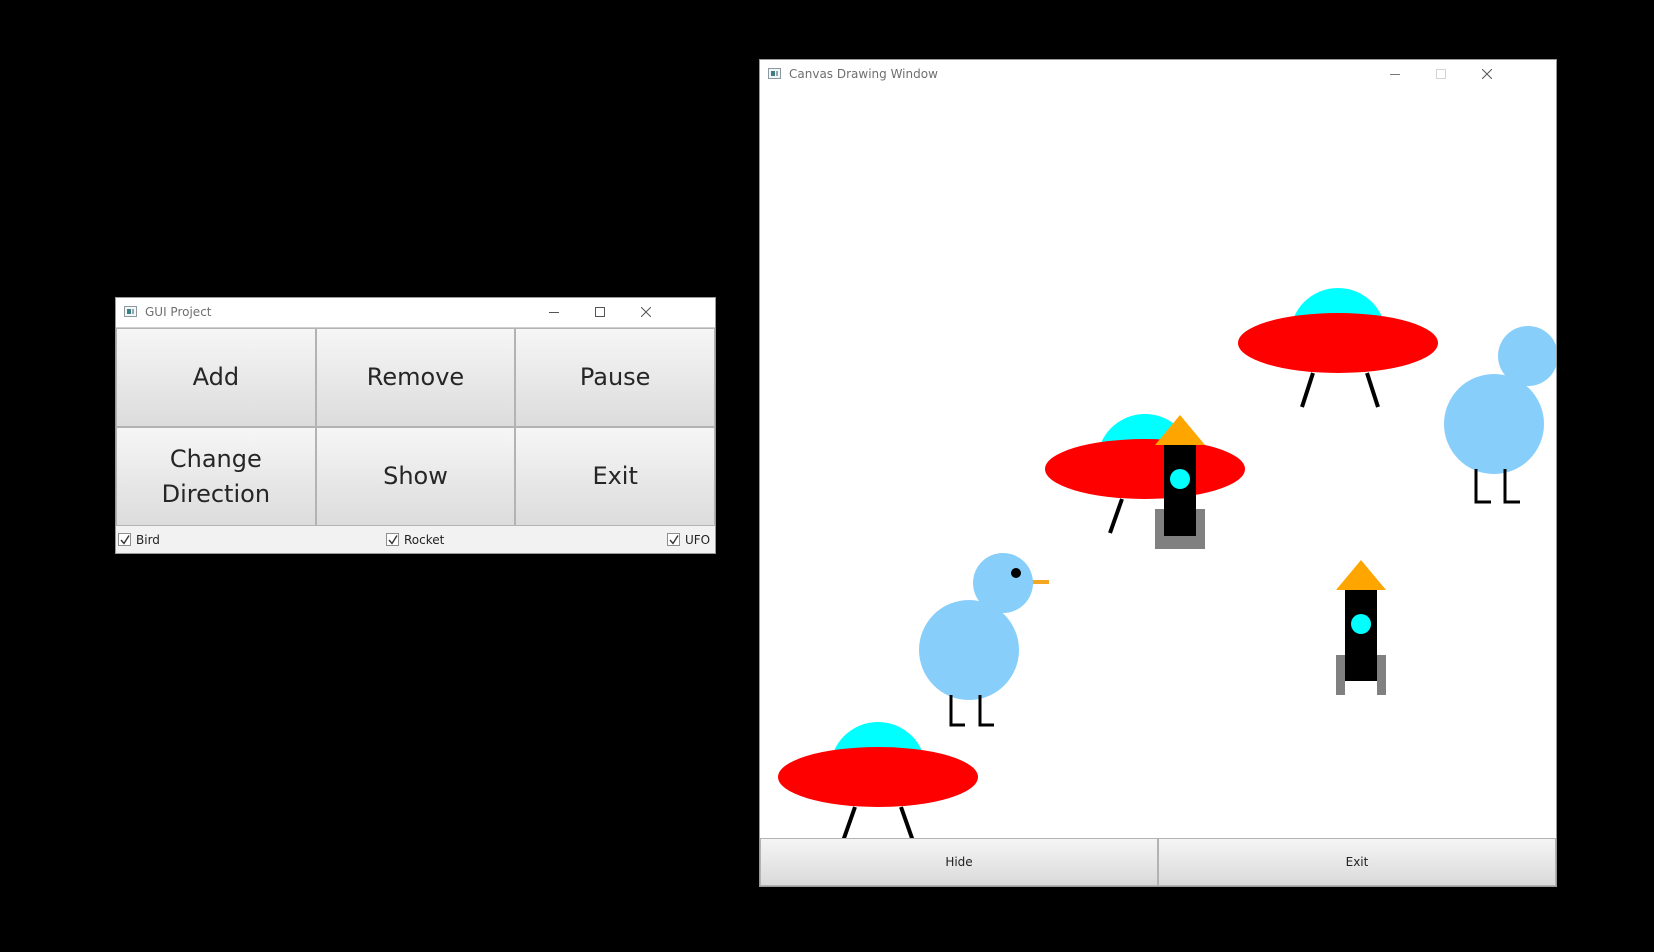  Describe the element at coordinates (1158, 74) in the screenshot. I see `title-bar: Canvas Drawing Window` at that location.